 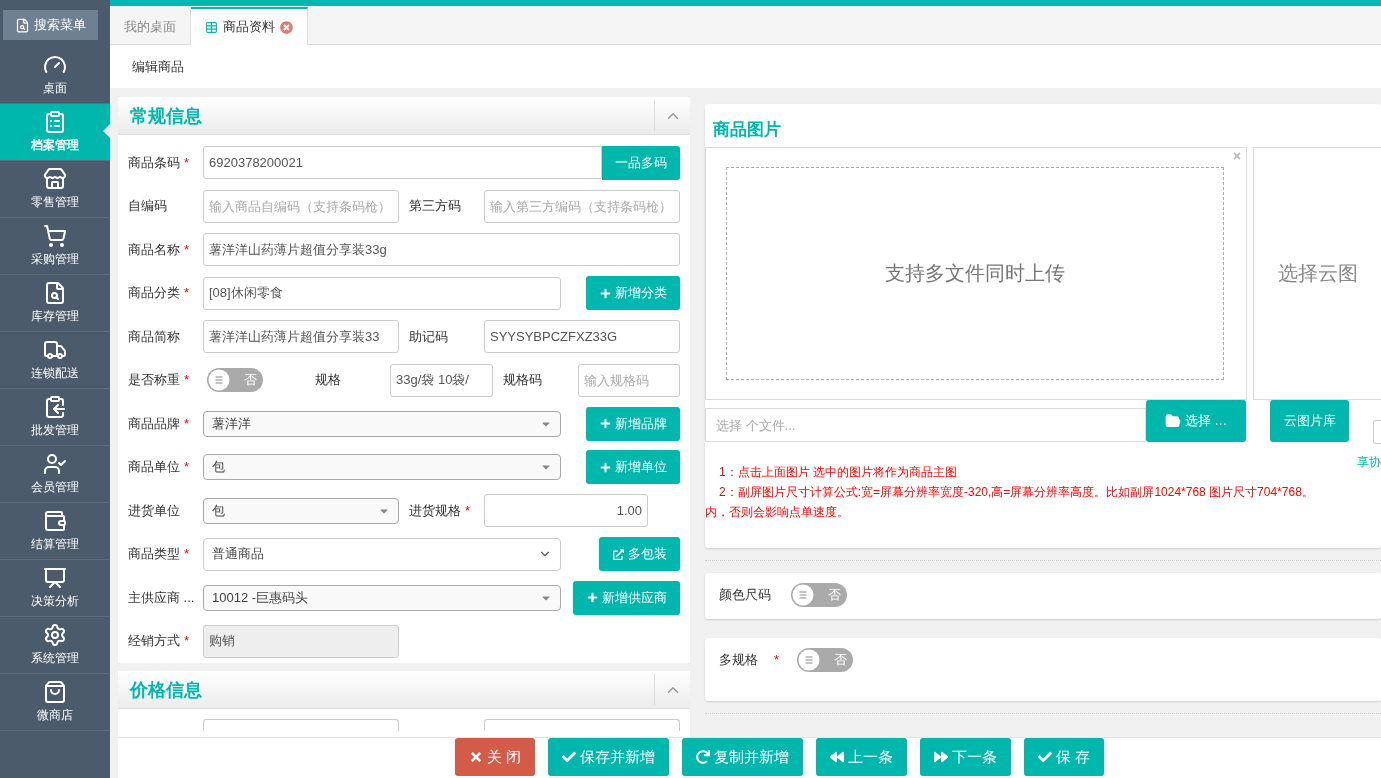 I want to click on field-label: 颜色尺码, so click(x=745, y=595).